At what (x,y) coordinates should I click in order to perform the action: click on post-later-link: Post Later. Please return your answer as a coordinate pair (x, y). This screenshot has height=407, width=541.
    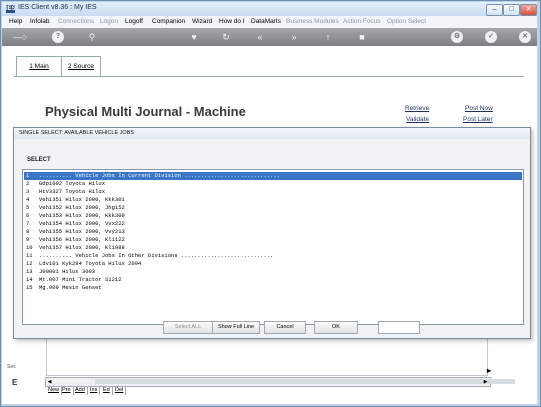
    Looking at the image, I should click on (478, 119).